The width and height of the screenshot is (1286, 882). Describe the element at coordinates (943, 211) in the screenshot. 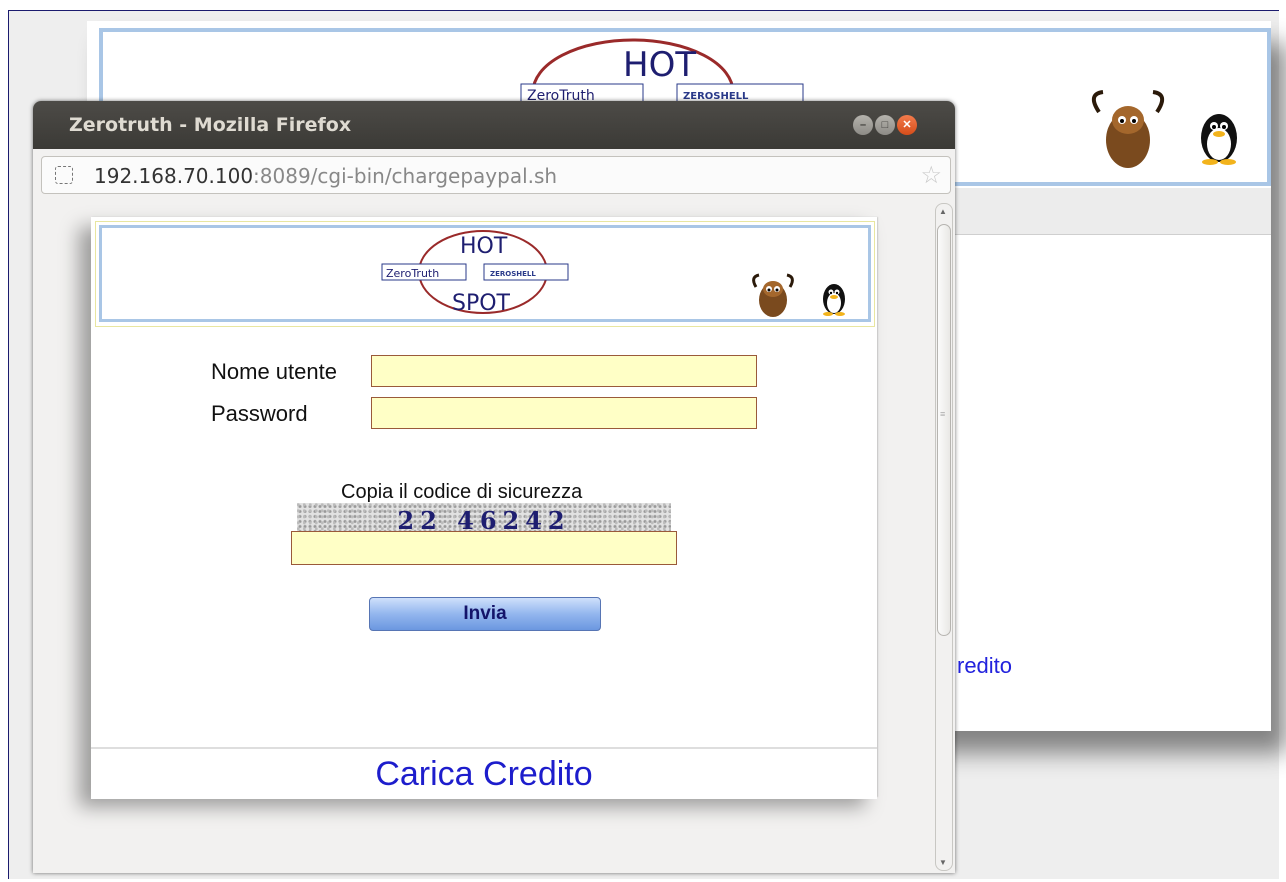

I see `scroll-up-icon: ▲` at that location.